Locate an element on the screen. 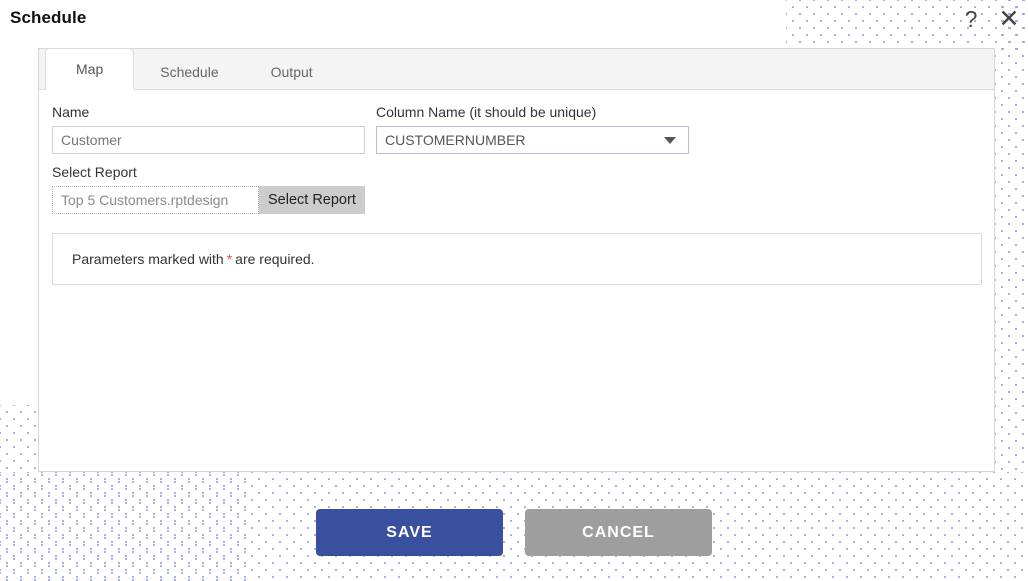 This screenshot has height=581, width=1028. select-report-field-group: Select Report Select Report is located at coordinates (516, 189).